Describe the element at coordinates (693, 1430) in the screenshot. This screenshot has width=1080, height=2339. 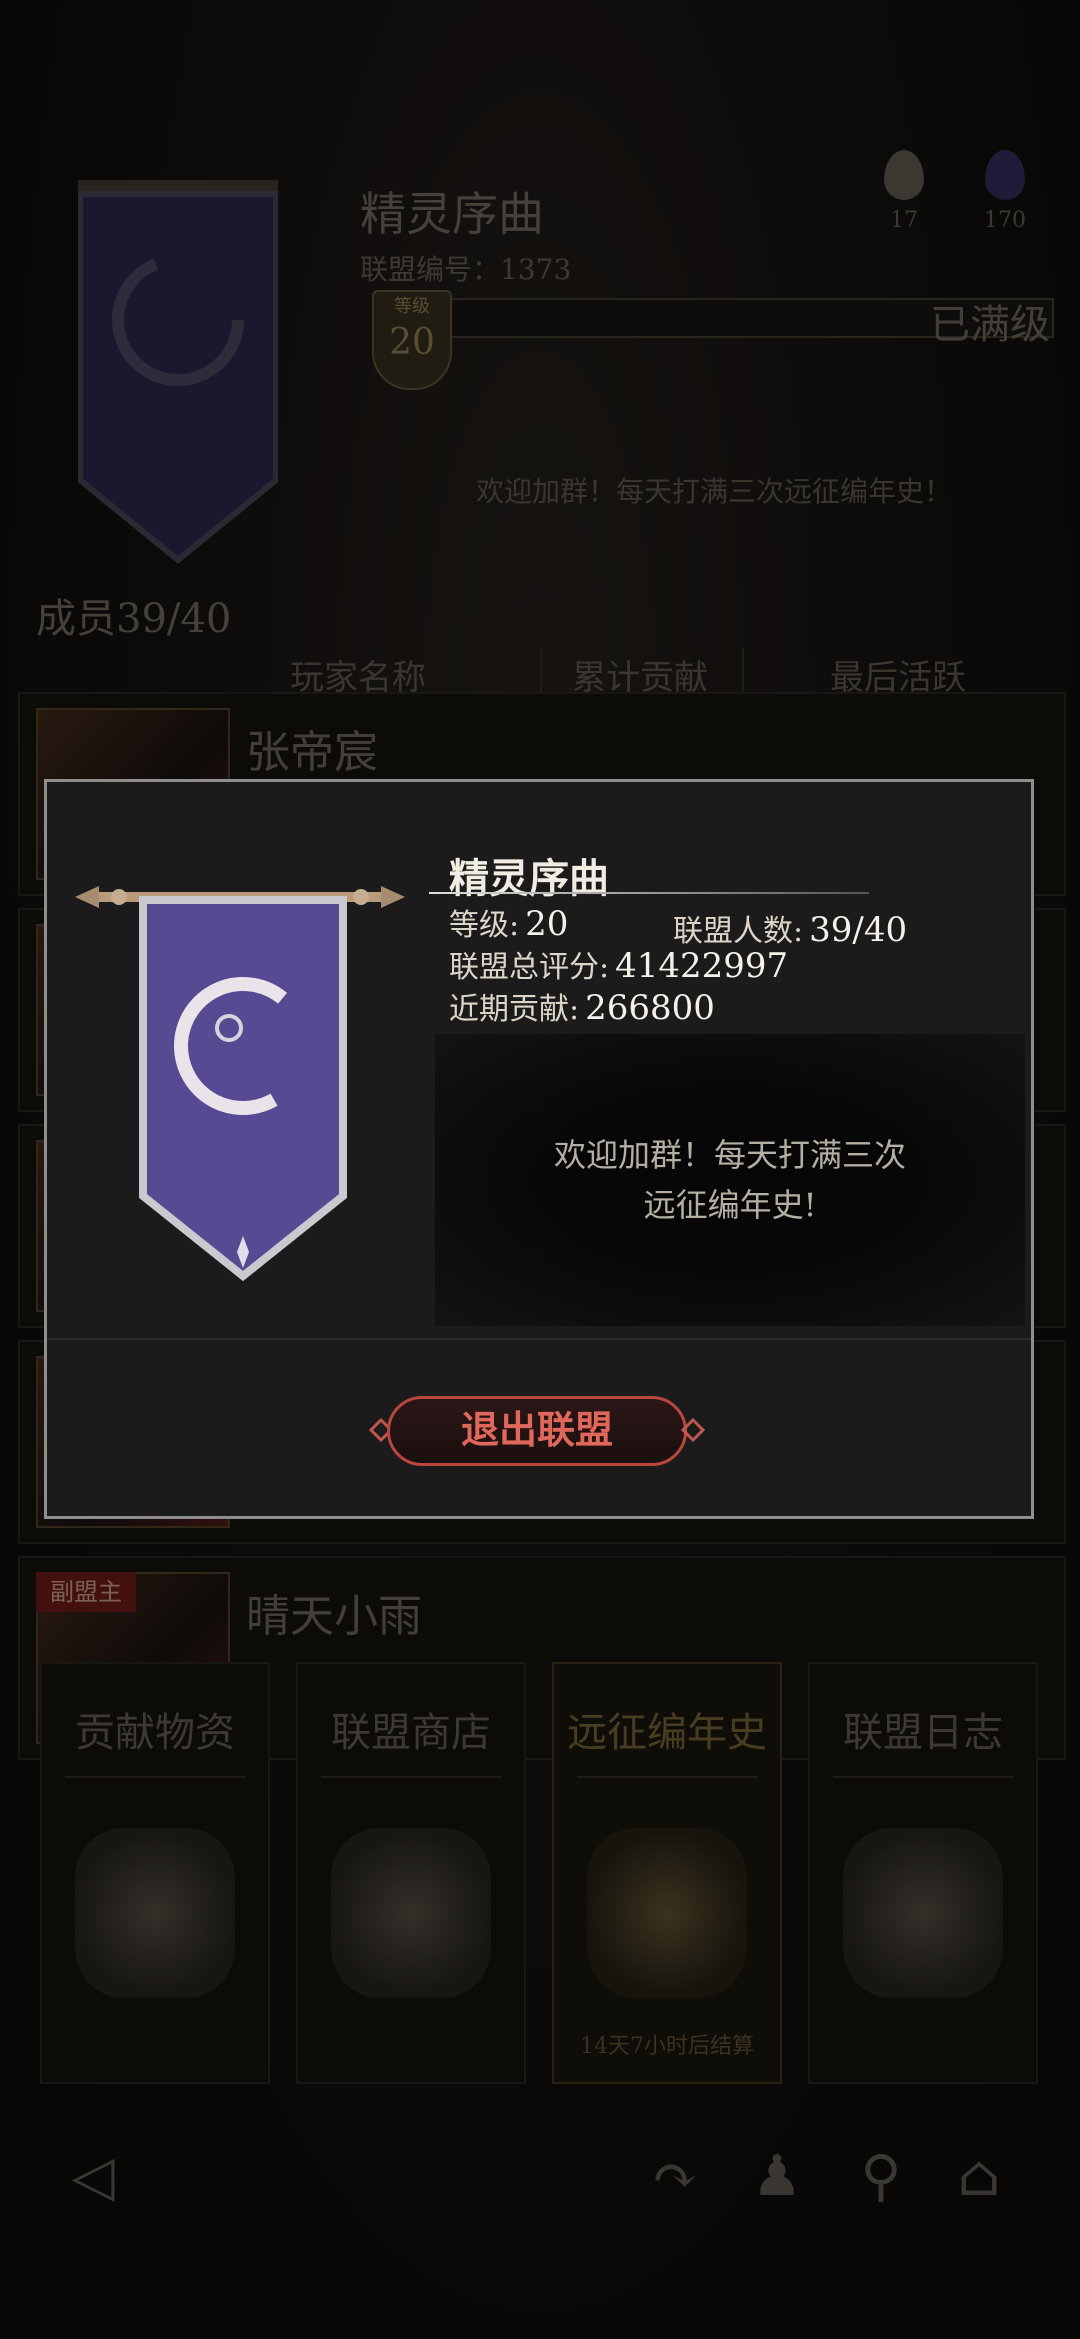
I see `diamond-ornament-icon` at that location.